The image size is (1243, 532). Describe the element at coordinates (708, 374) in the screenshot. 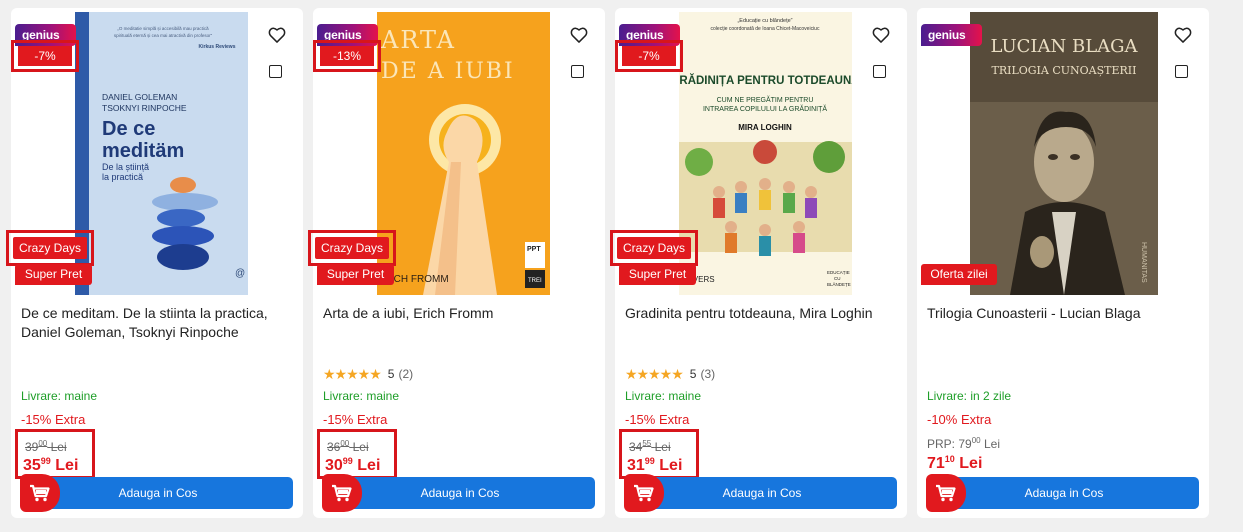

I see `rating-count: (3)` at that location.